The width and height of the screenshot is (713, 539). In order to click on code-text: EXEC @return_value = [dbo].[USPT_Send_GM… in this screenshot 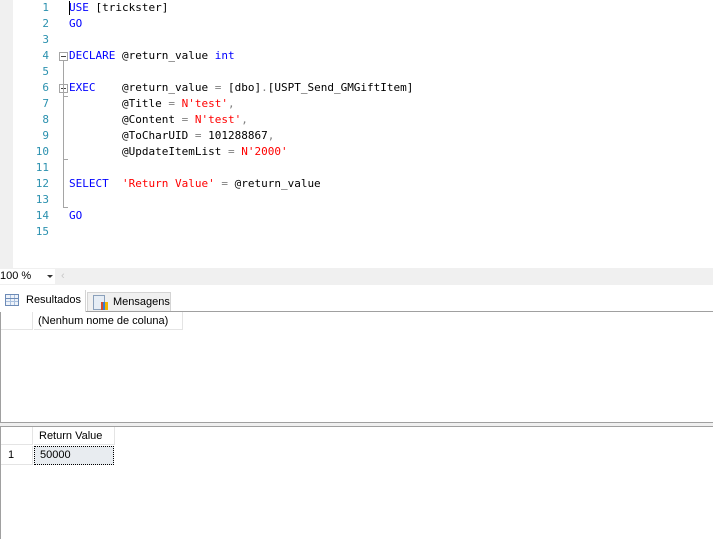, I will do `click(241, 88)`.